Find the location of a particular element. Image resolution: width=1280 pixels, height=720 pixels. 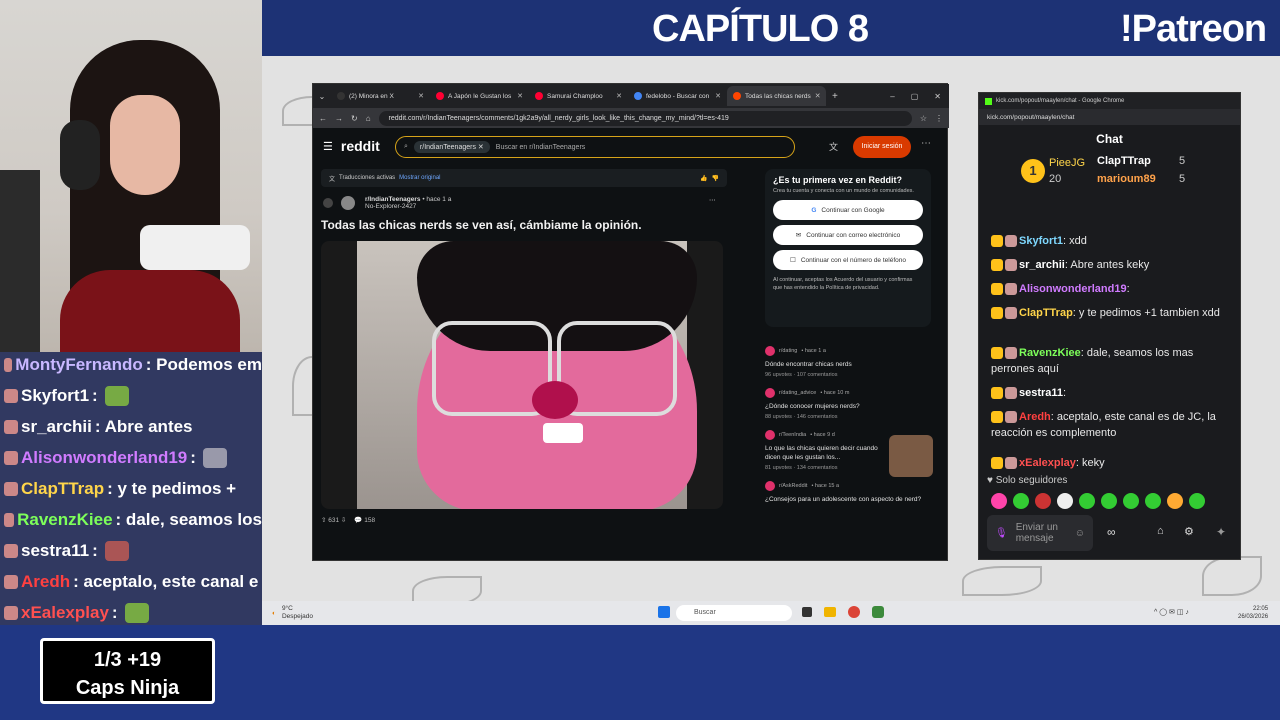

leader-3-name: marioum89 is located at coordinates (1126, 179).